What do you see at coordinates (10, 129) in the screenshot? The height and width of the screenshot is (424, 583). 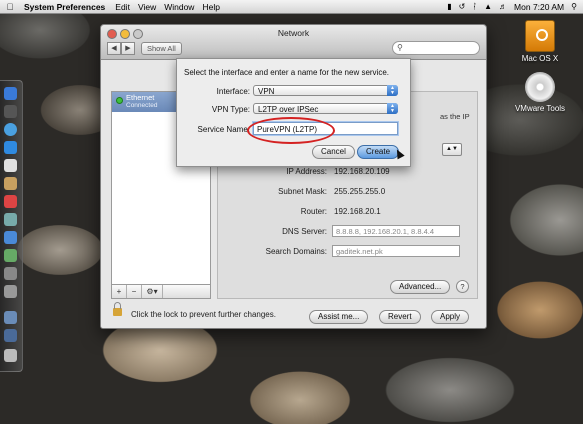 I see `safari-icon` at bounding box center [10, 129].